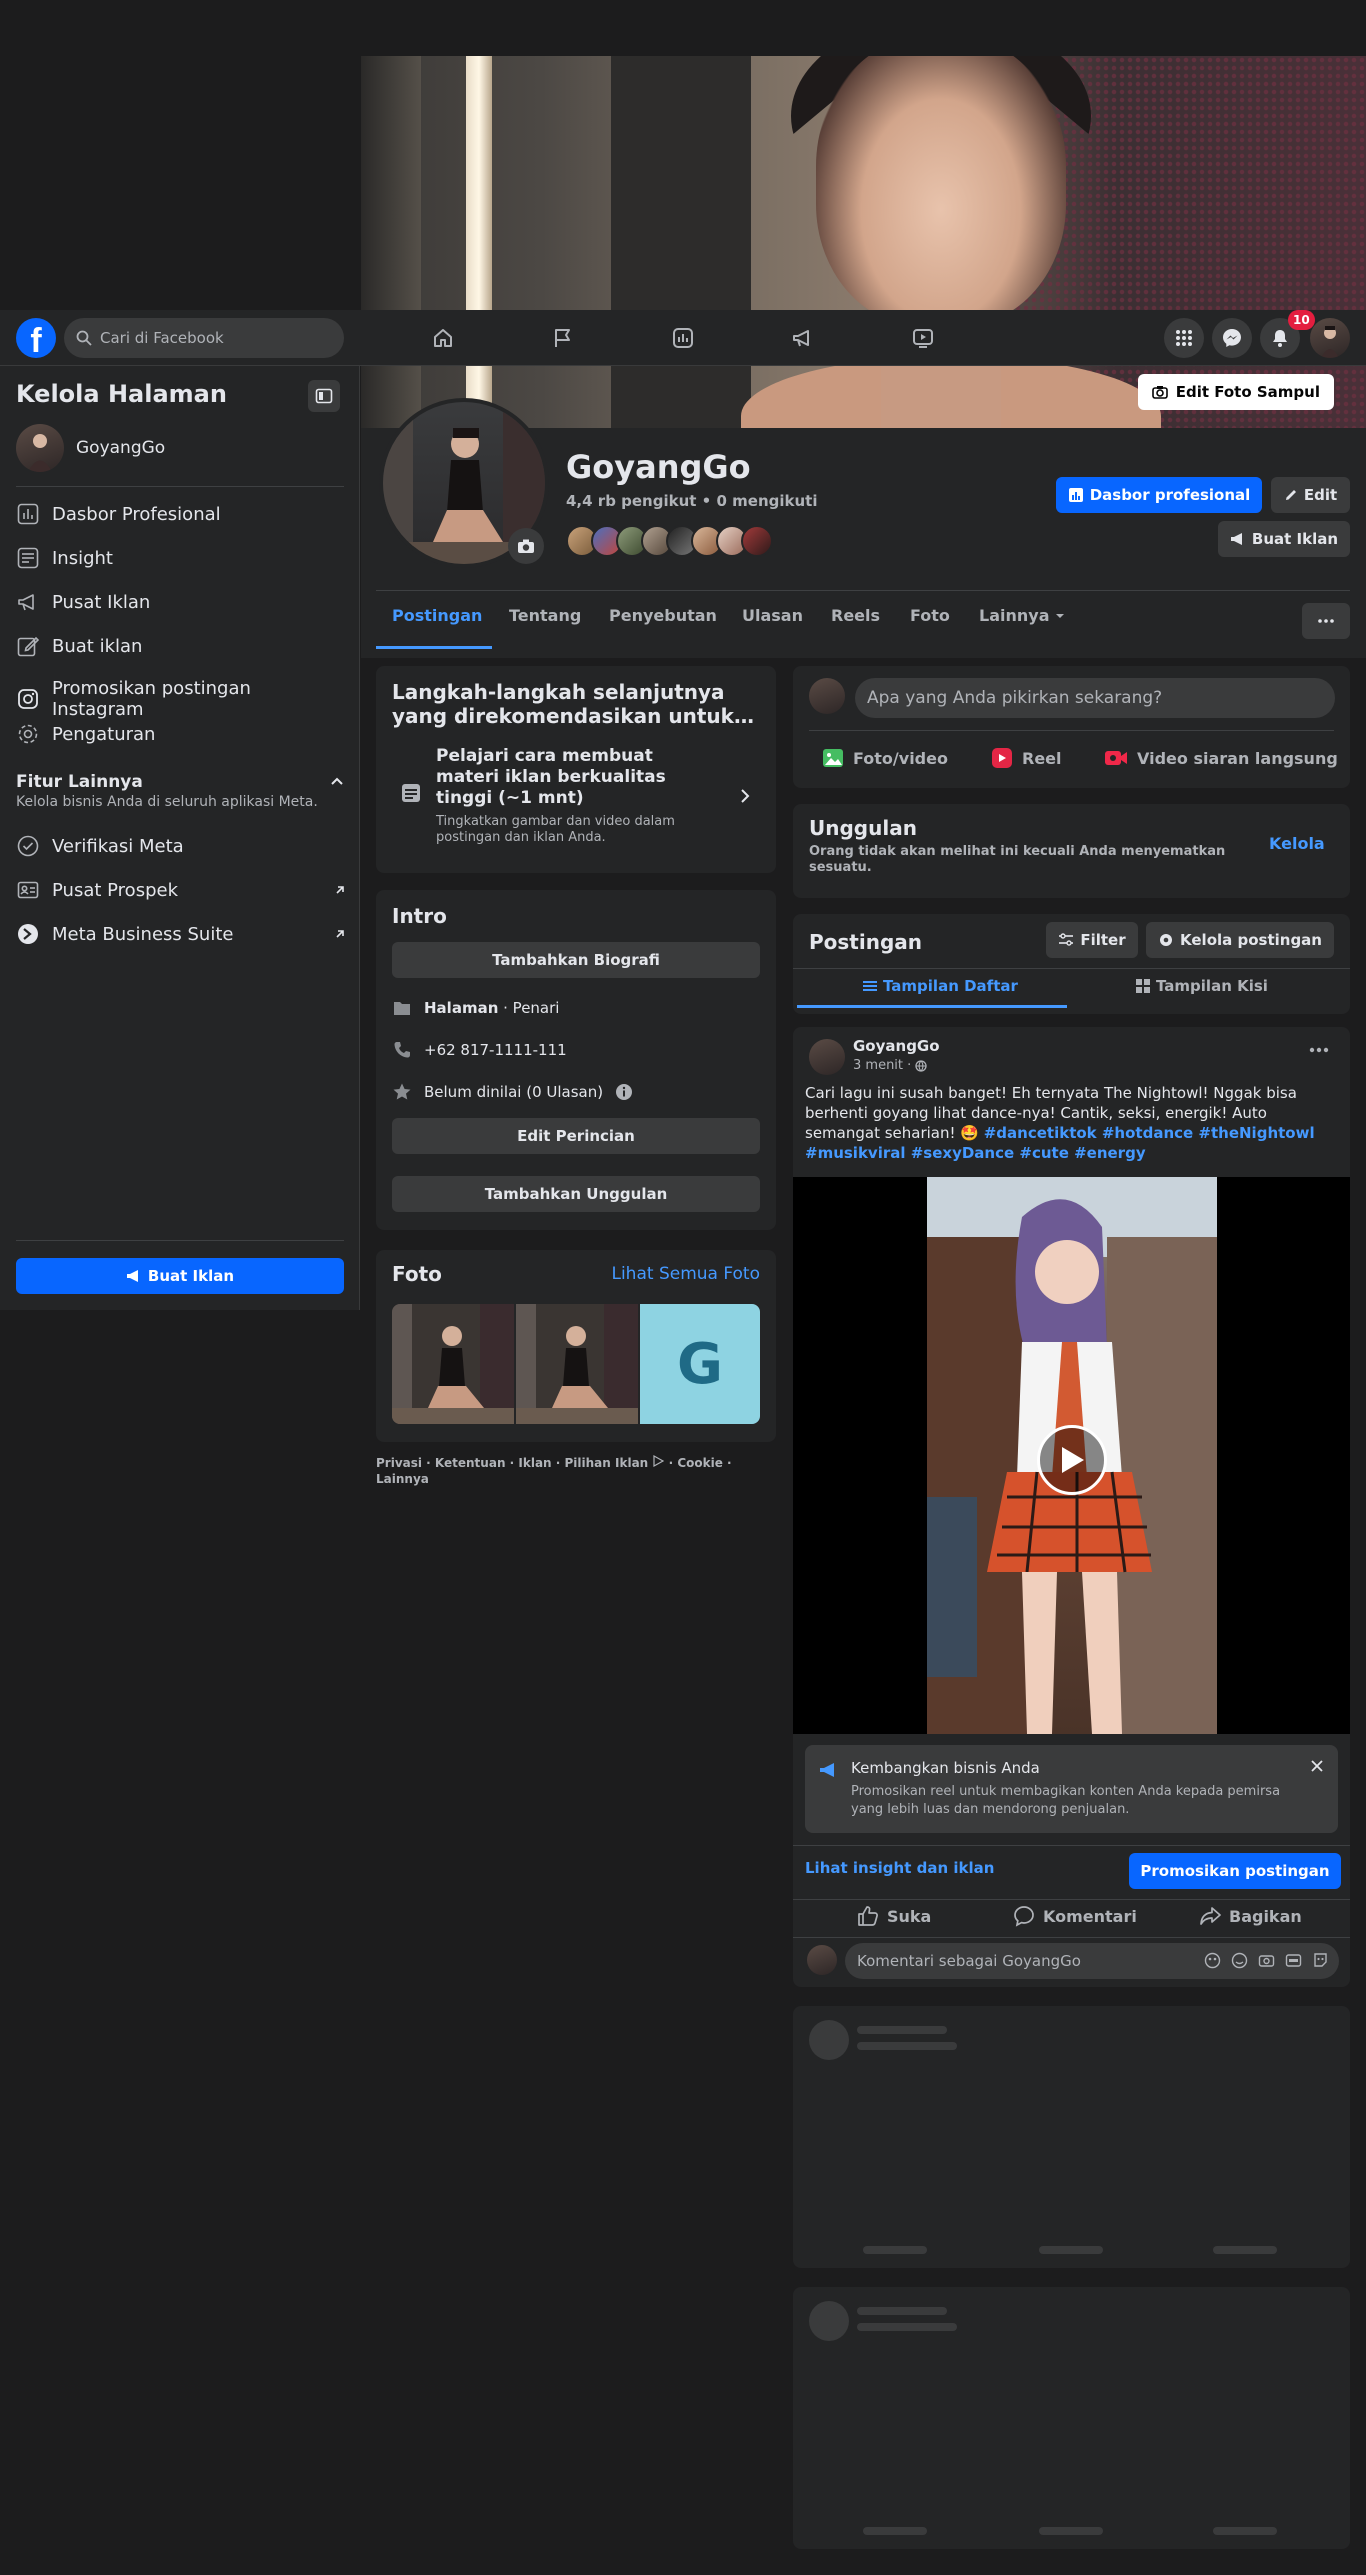  What do you see at coordinates (181, 890) in the screenshot?
I see `sidebar-item-leads-center: Pusat Prospek` at bounding box center [181, 890].